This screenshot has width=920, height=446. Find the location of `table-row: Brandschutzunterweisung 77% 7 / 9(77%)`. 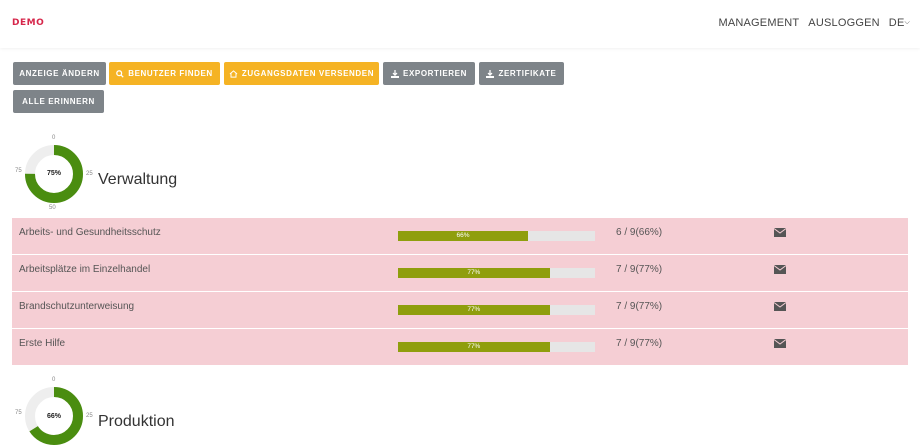

table-row: Brandschutzunterweisung 77% 7 / 9(77%) is located at coordinates (460, 310).